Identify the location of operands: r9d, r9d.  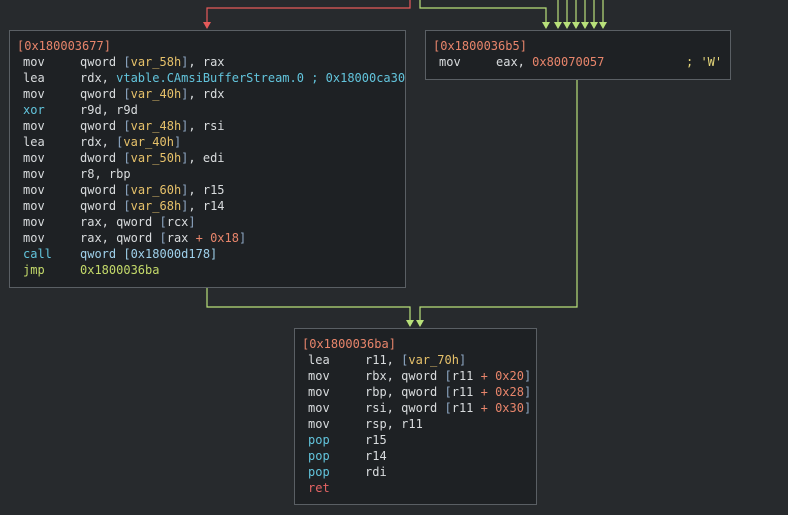
(109, 110).